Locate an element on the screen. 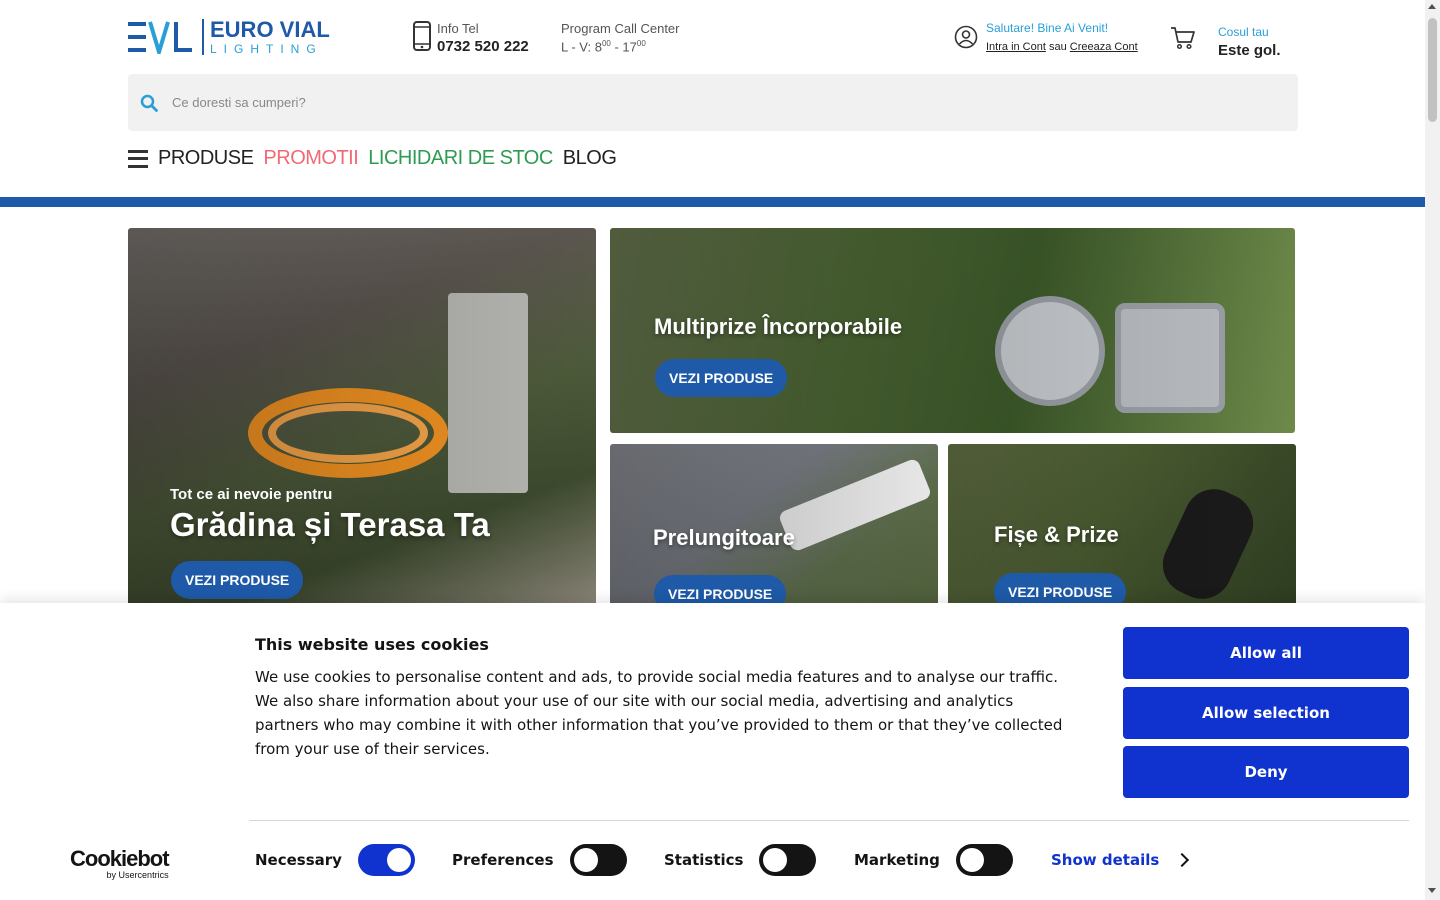 The height and width of the screenshot is (900, 1440). deny-button: Deny is located at coordinates (1266, 772).